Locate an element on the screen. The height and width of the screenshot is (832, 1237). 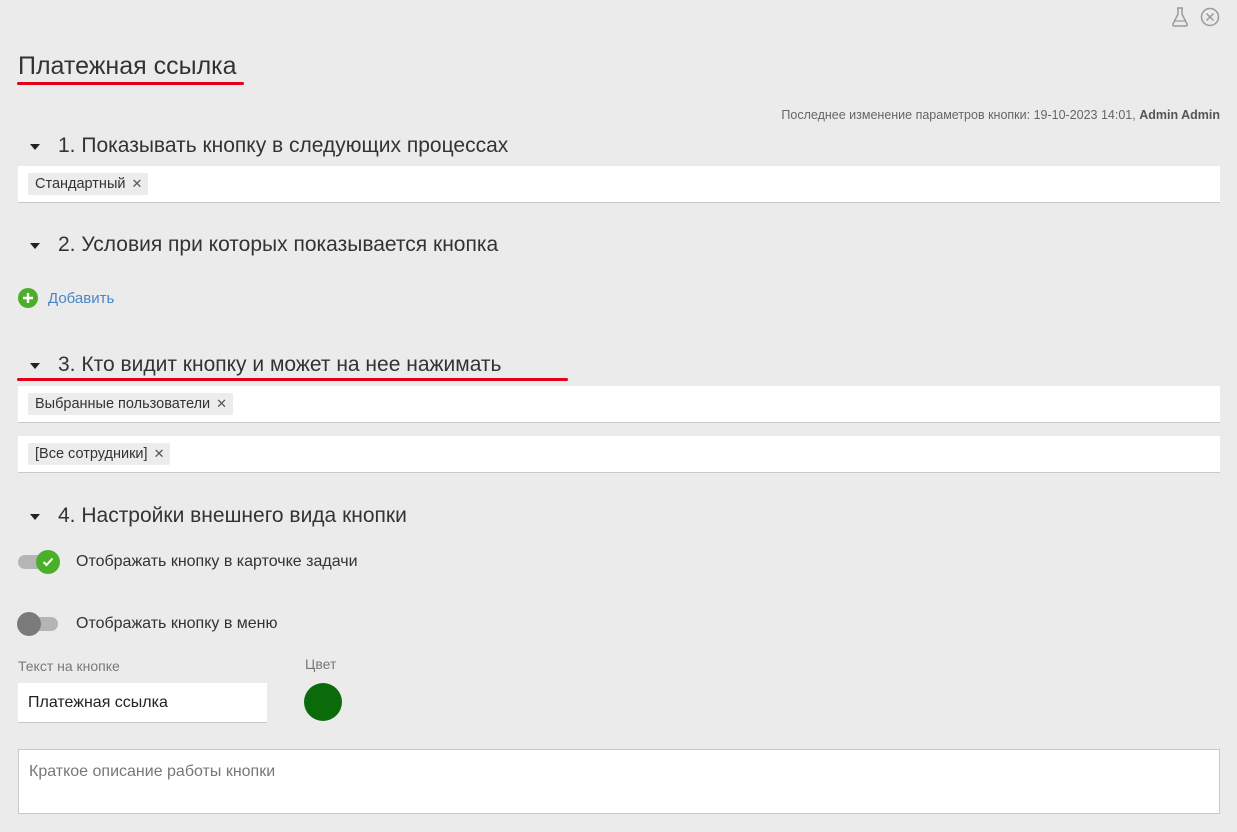
section-4-title: 4. Настройки внешнего вида кнопки is located at coordinates (232, 515).